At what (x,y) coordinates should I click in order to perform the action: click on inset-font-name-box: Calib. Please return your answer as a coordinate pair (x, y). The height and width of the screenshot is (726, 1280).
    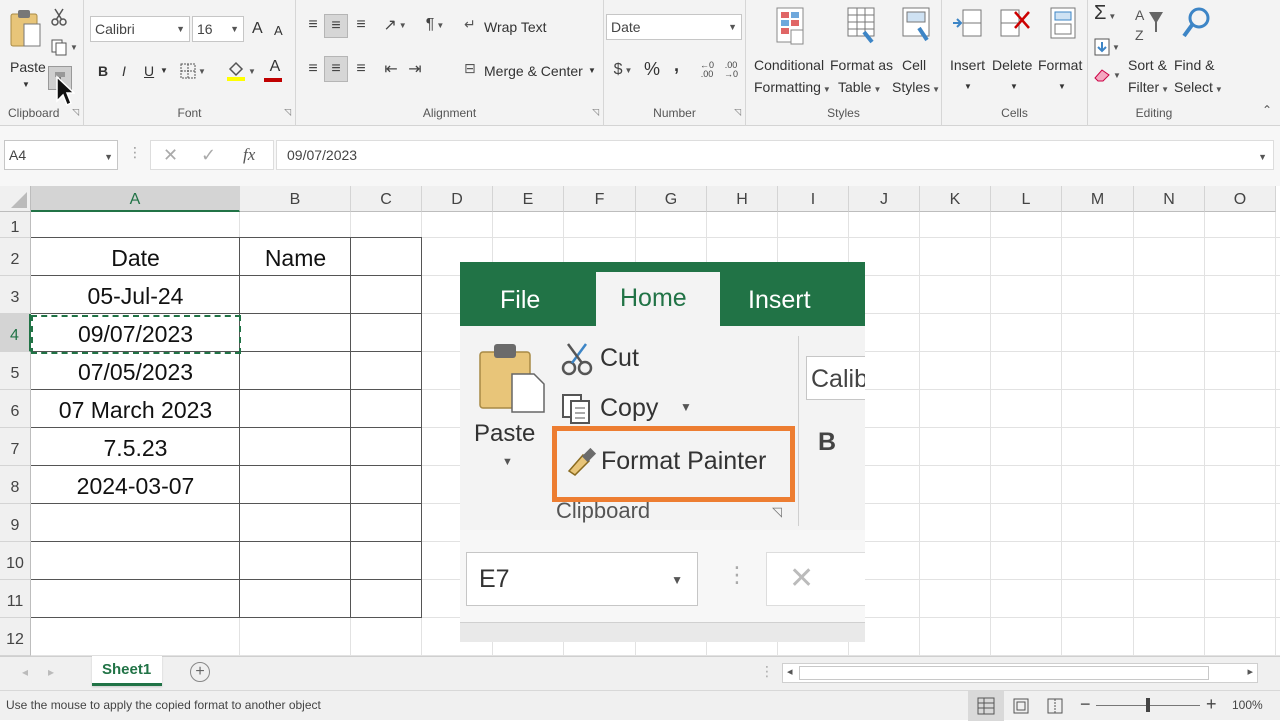
    Looking at the image, I should click on (835, 378).